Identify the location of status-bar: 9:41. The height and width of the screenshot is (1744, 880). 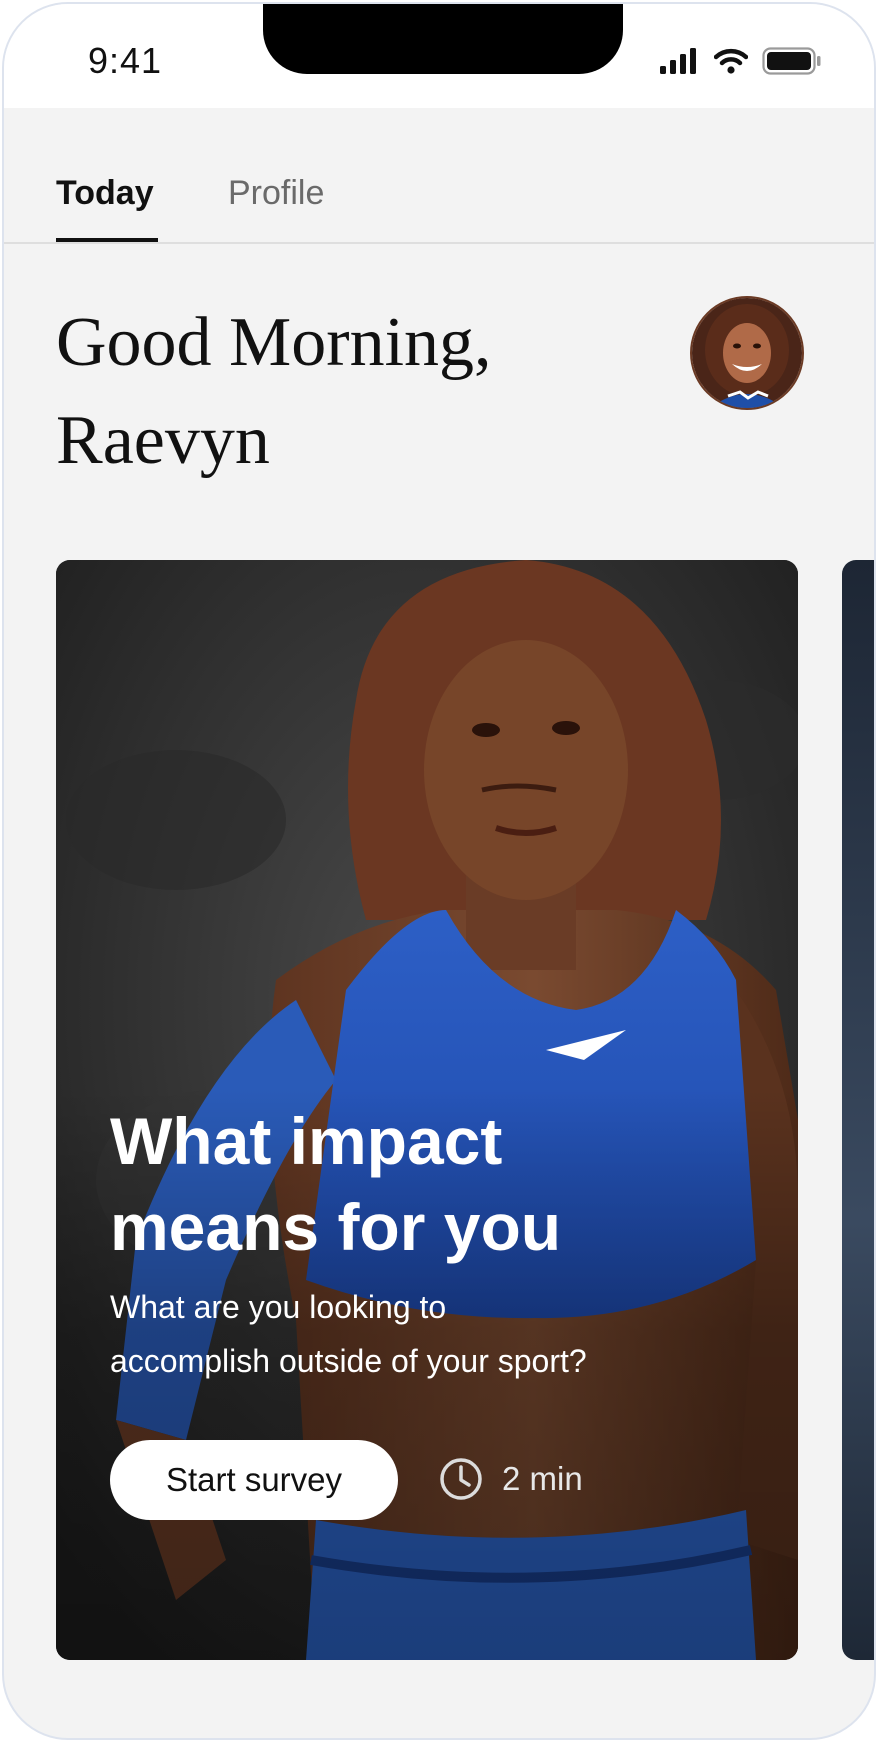
(439, 56).